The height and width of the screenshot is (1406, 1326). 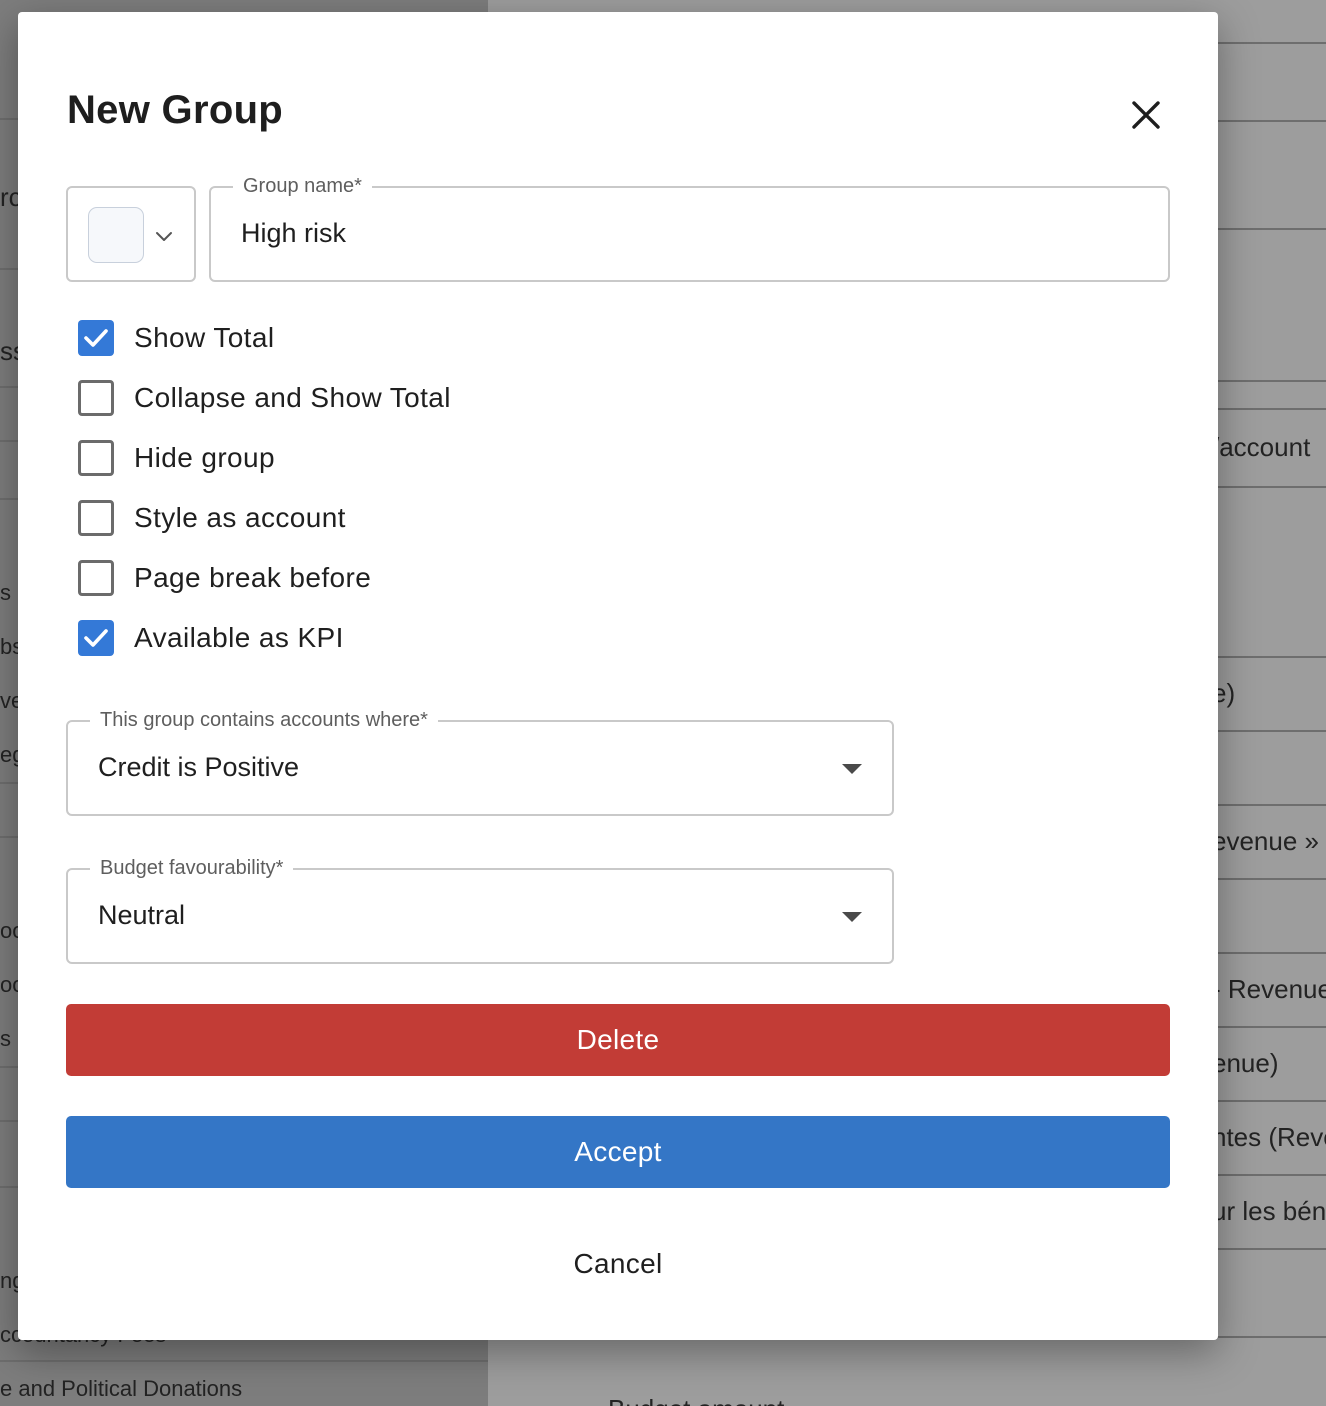 What do you see at coordinates (696, 1400) in the screenshot?
I see `bg-text: Budget amount` at bounding box center [696, 1400].